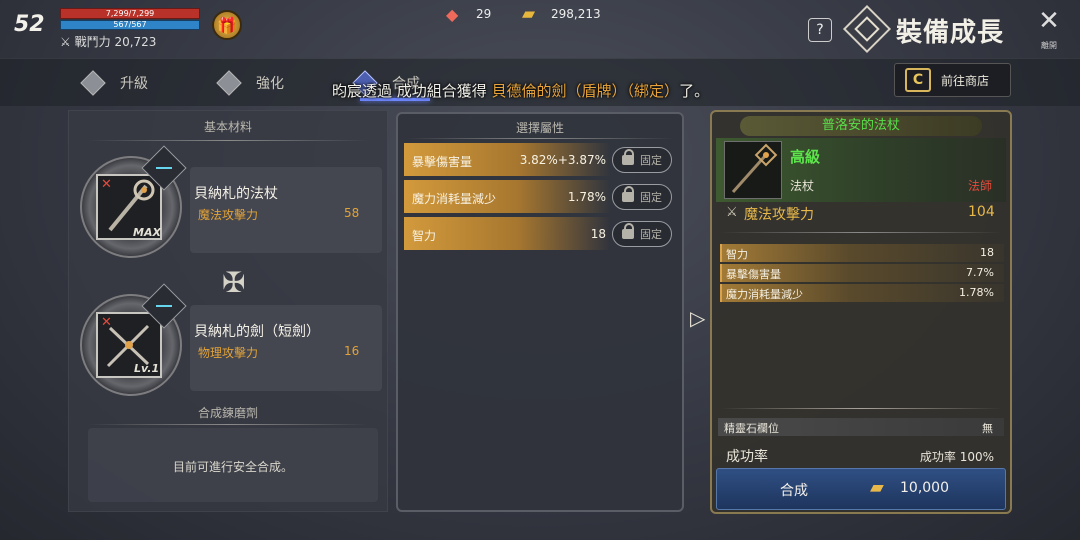 This screenshot has height=540, width=1080. What do you see at coordinates (956, 457) in the screenshot?
I see `success-rate-value: 成功率 100%` at bounding box center [956, 457].